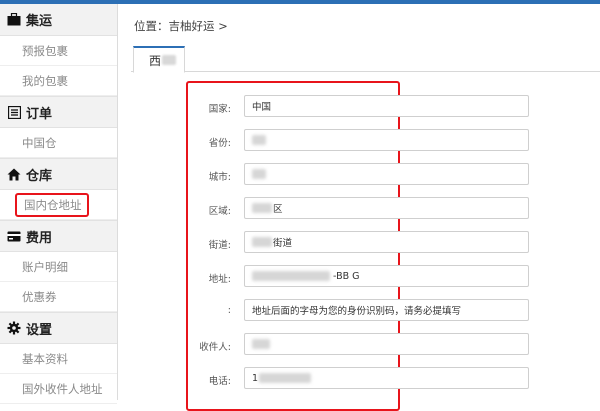 The image size is (600, 411). I want to click on field-label: 收件人:, so click(215, 347).